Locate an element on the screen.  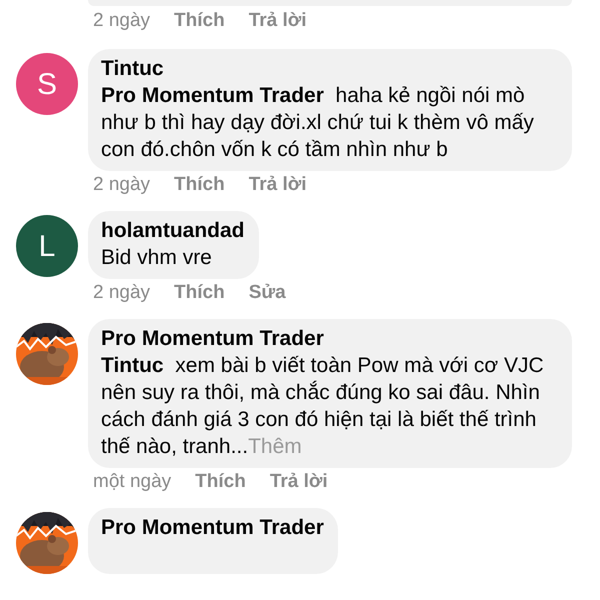
comment-text: Pro Momentum Trader haha kẻ ngồi nói mò như b thì hay dạy đời.xl chứ tui k thèm vô mấy con đó.chôn vốn k có tầm nhìn như b is located at coordinates (318, 123).